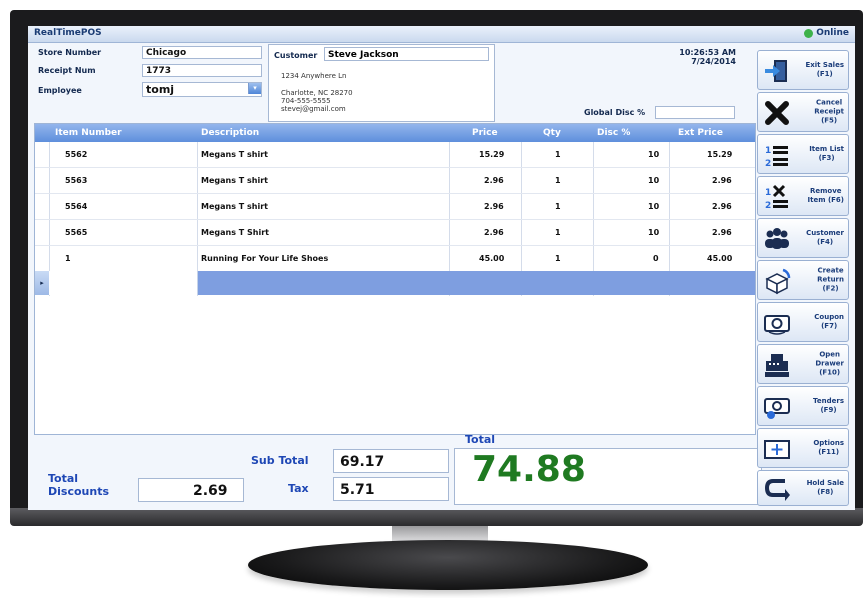 This screenshot has width=863, height=598. What do you see at coordinates (202, 52) in the screenshot?
I see `store-number-field: Chicago` at bounding box center [202, 52].